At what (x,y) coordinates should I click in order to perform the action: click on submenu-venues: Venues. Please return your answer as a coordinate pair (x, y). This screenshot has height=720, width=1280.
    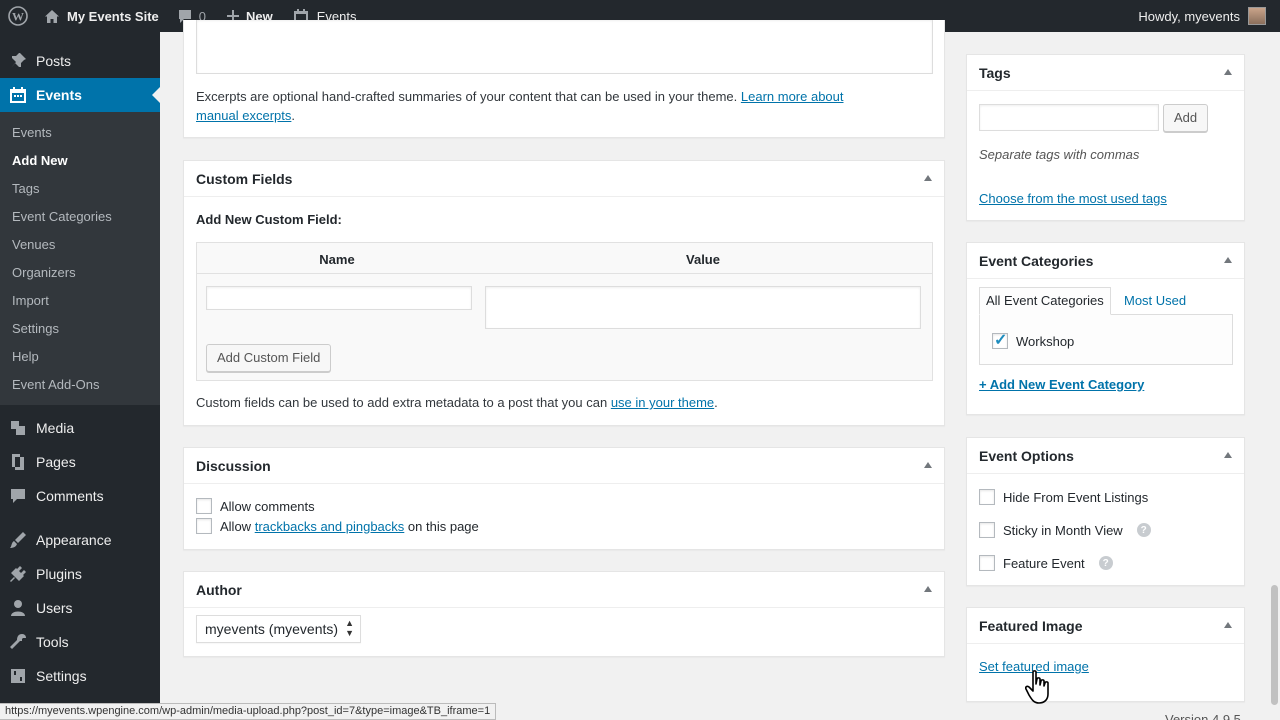
    Looking at the image, I should click on (80, 245).